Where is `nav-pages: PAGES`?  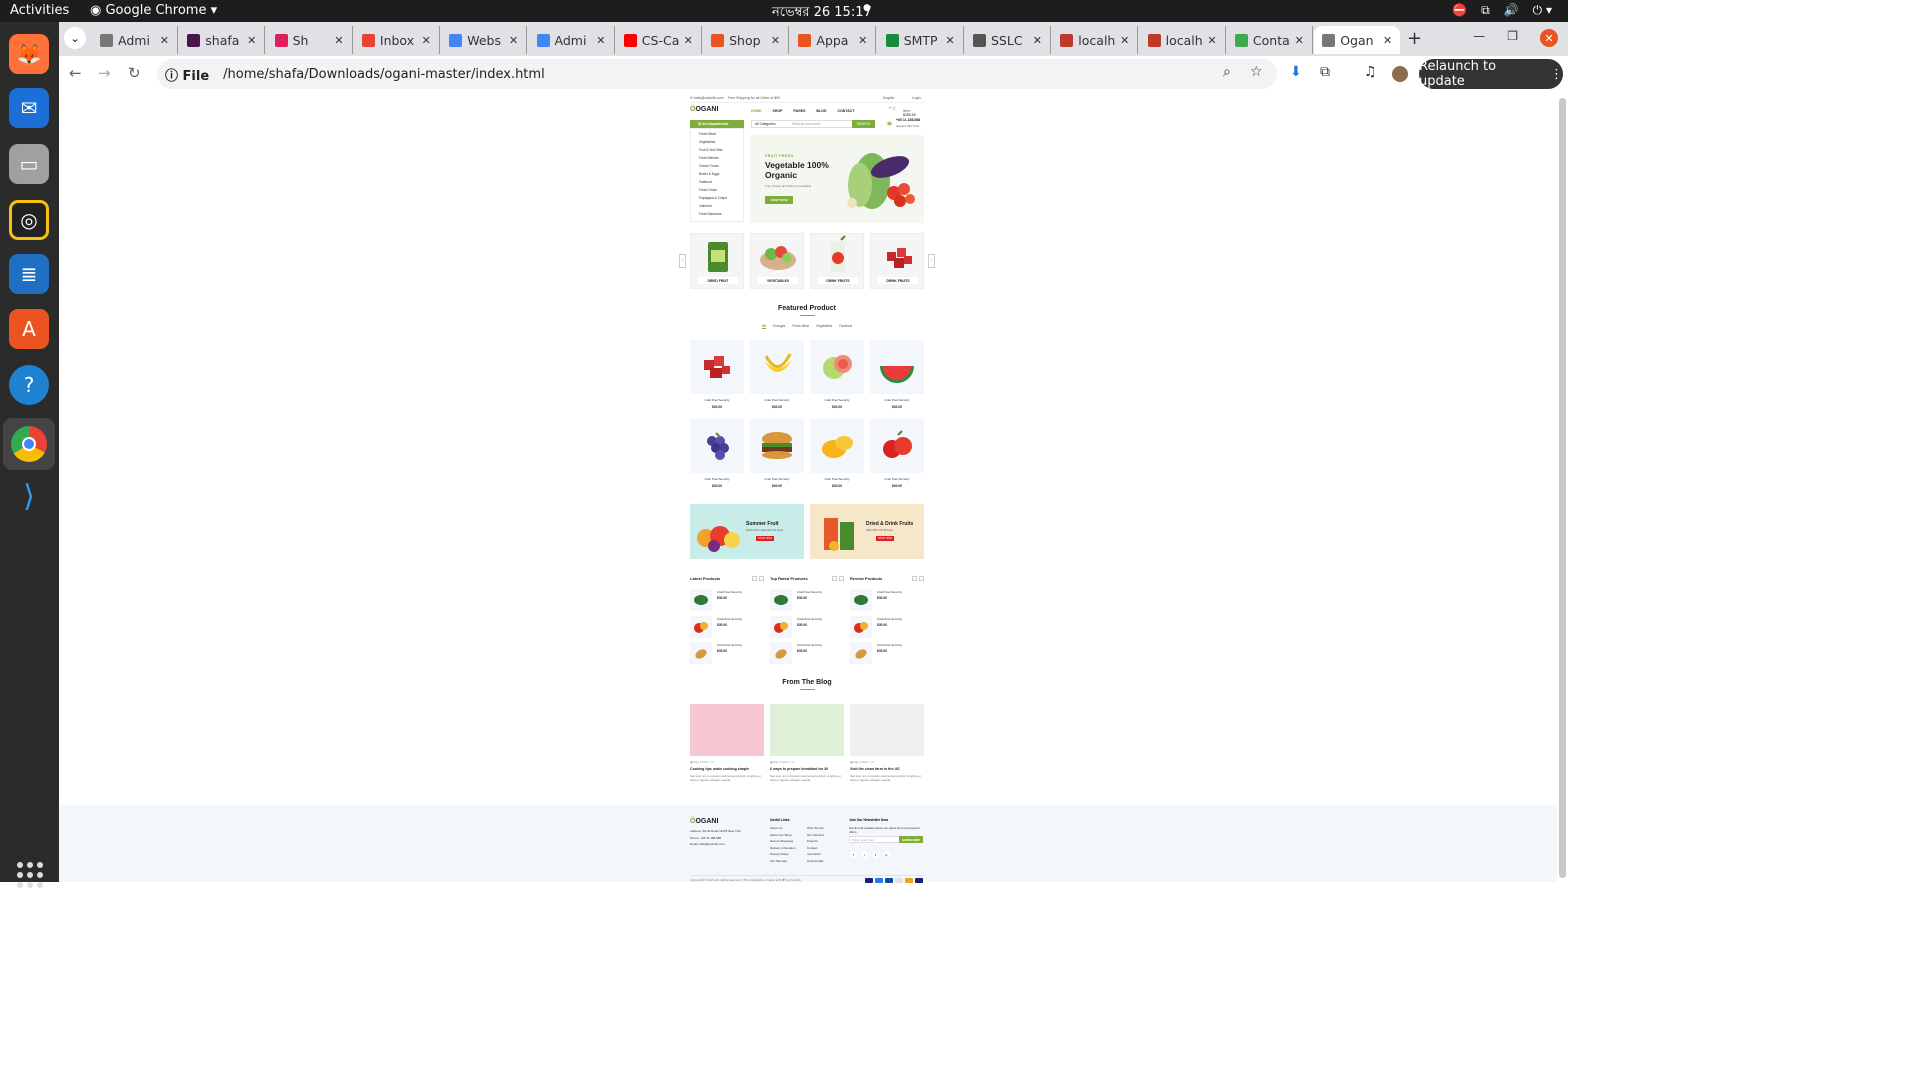 nav-pages: PAGES is located at coordinates (799, 111).